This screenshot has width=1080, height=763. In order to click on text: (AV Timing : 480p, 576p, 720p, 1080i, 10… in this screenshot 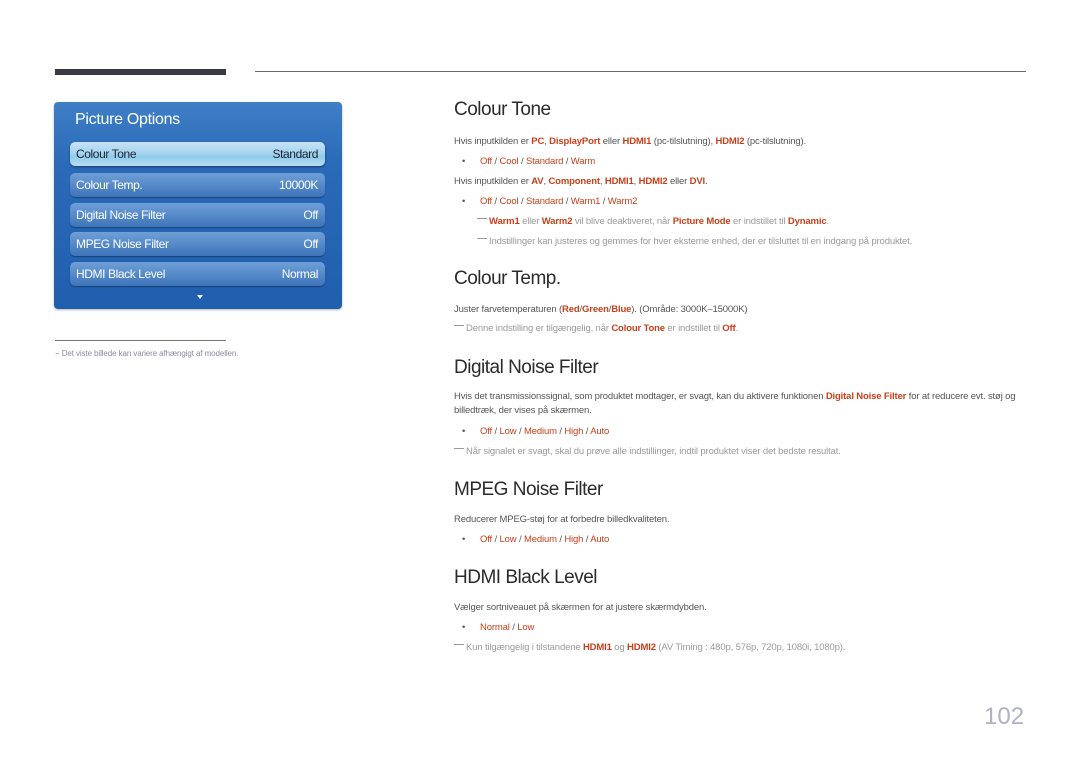, I will do `click(750, 647)`.